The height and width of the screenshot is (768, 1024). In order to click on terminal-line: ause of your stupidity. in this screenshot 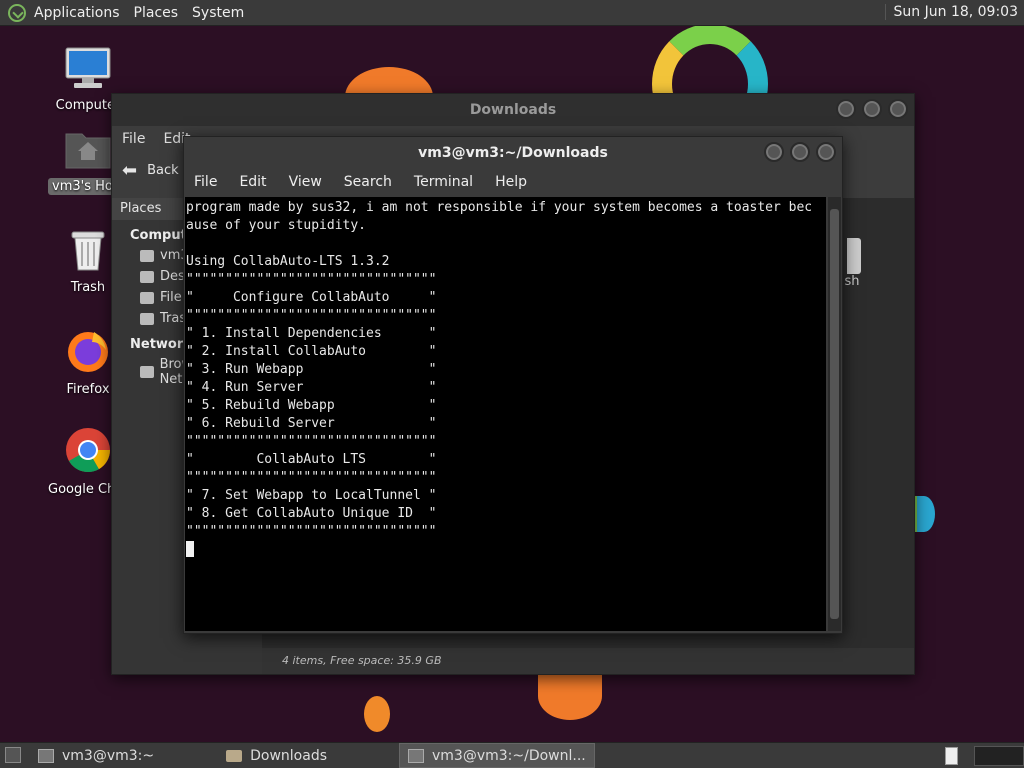, I will do `click(276, 225)`.